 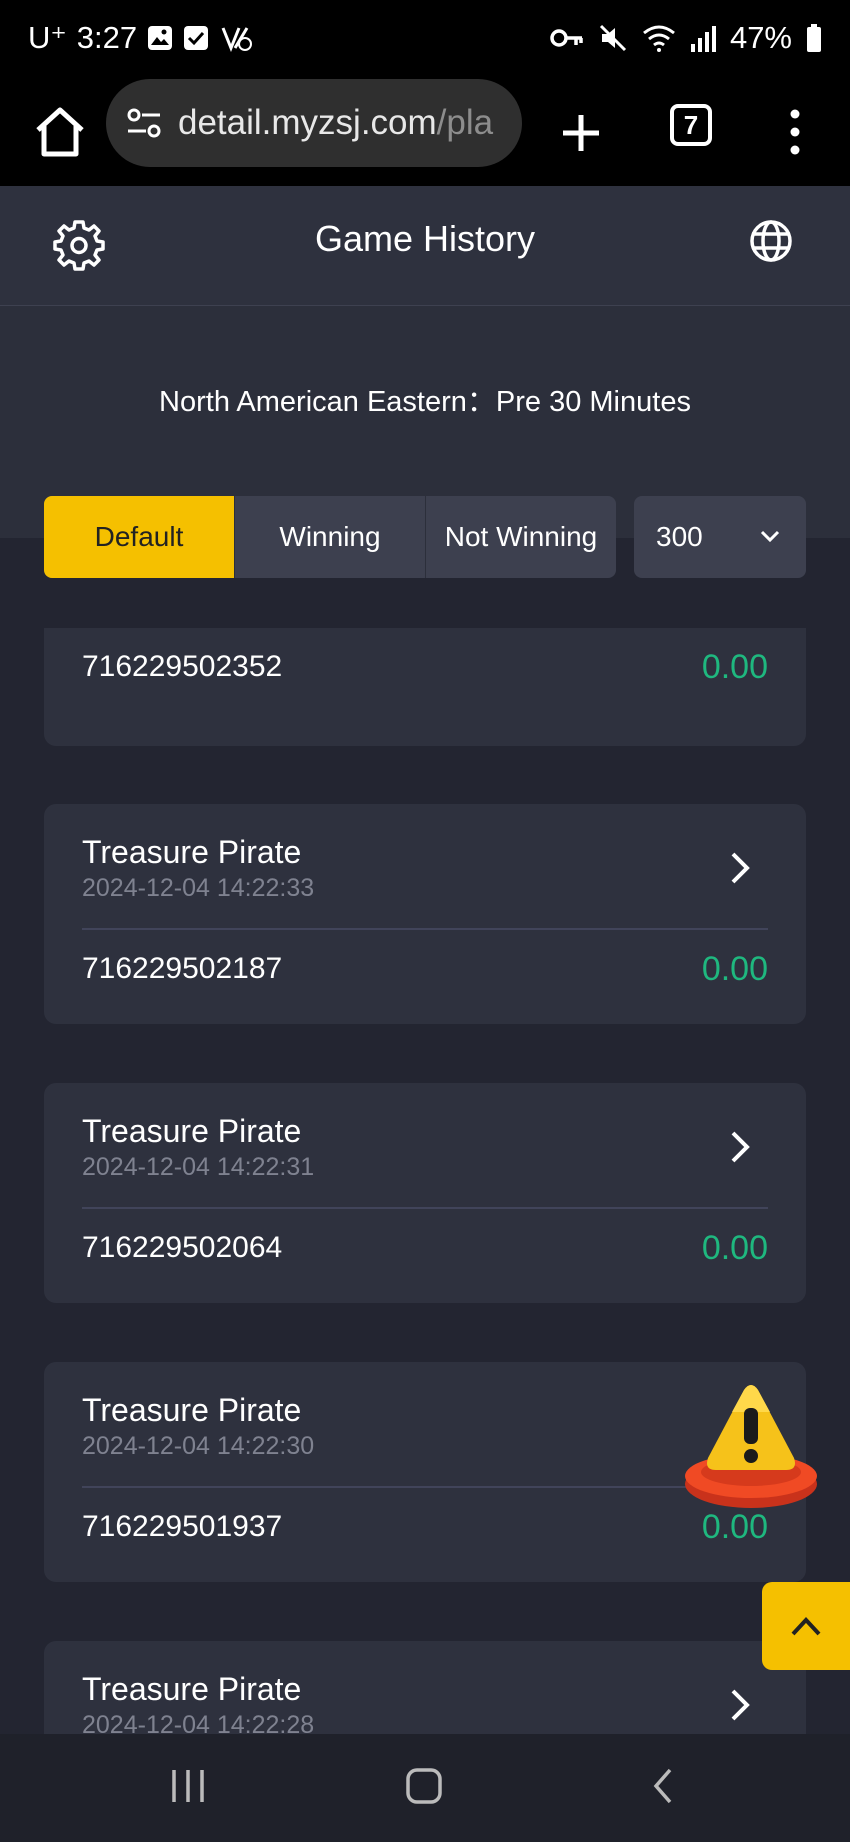 I want to click on app-header: Game History, so click(x=425, y=246).